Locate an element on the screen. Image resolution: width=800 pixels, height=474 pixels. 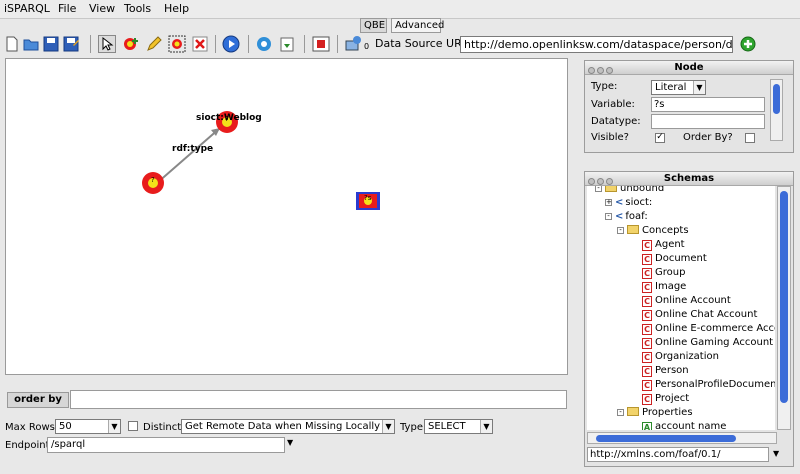
menu-bar: iSPARQL File View Tools Help is located at coordinates (400, 9).